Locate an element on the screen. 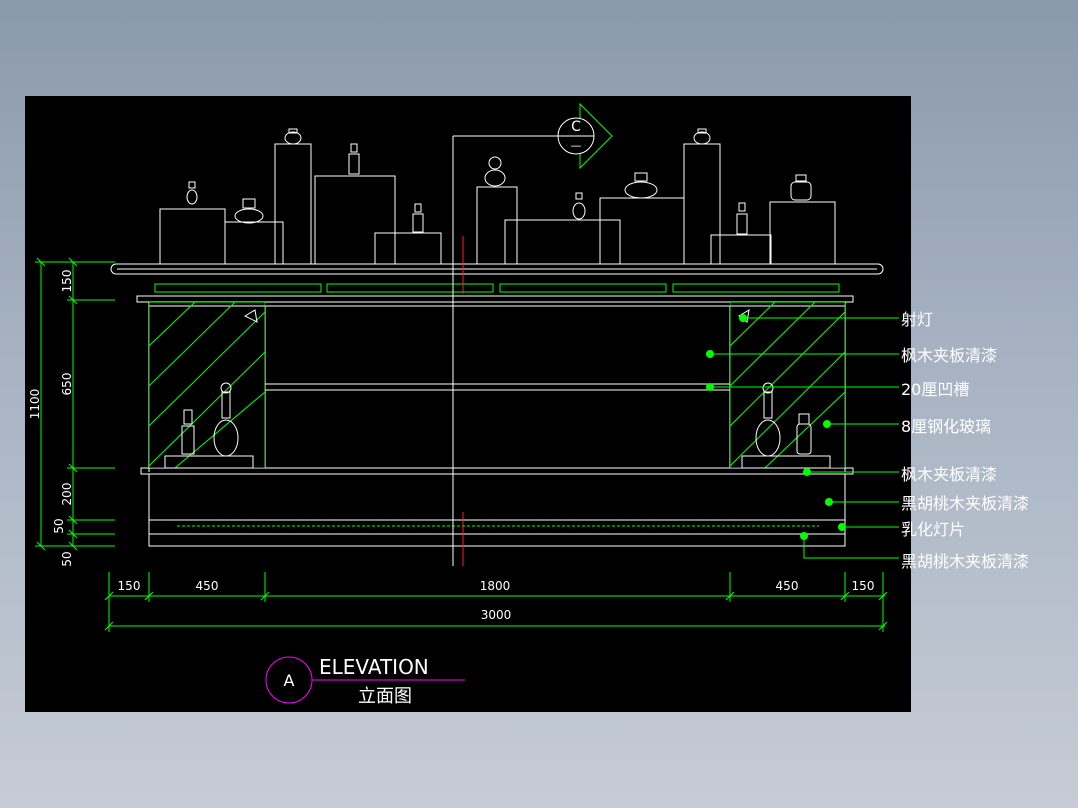 The height and width of the screenshot is (808, 1078). cornice-moulding is located at coordinates (497, 283).